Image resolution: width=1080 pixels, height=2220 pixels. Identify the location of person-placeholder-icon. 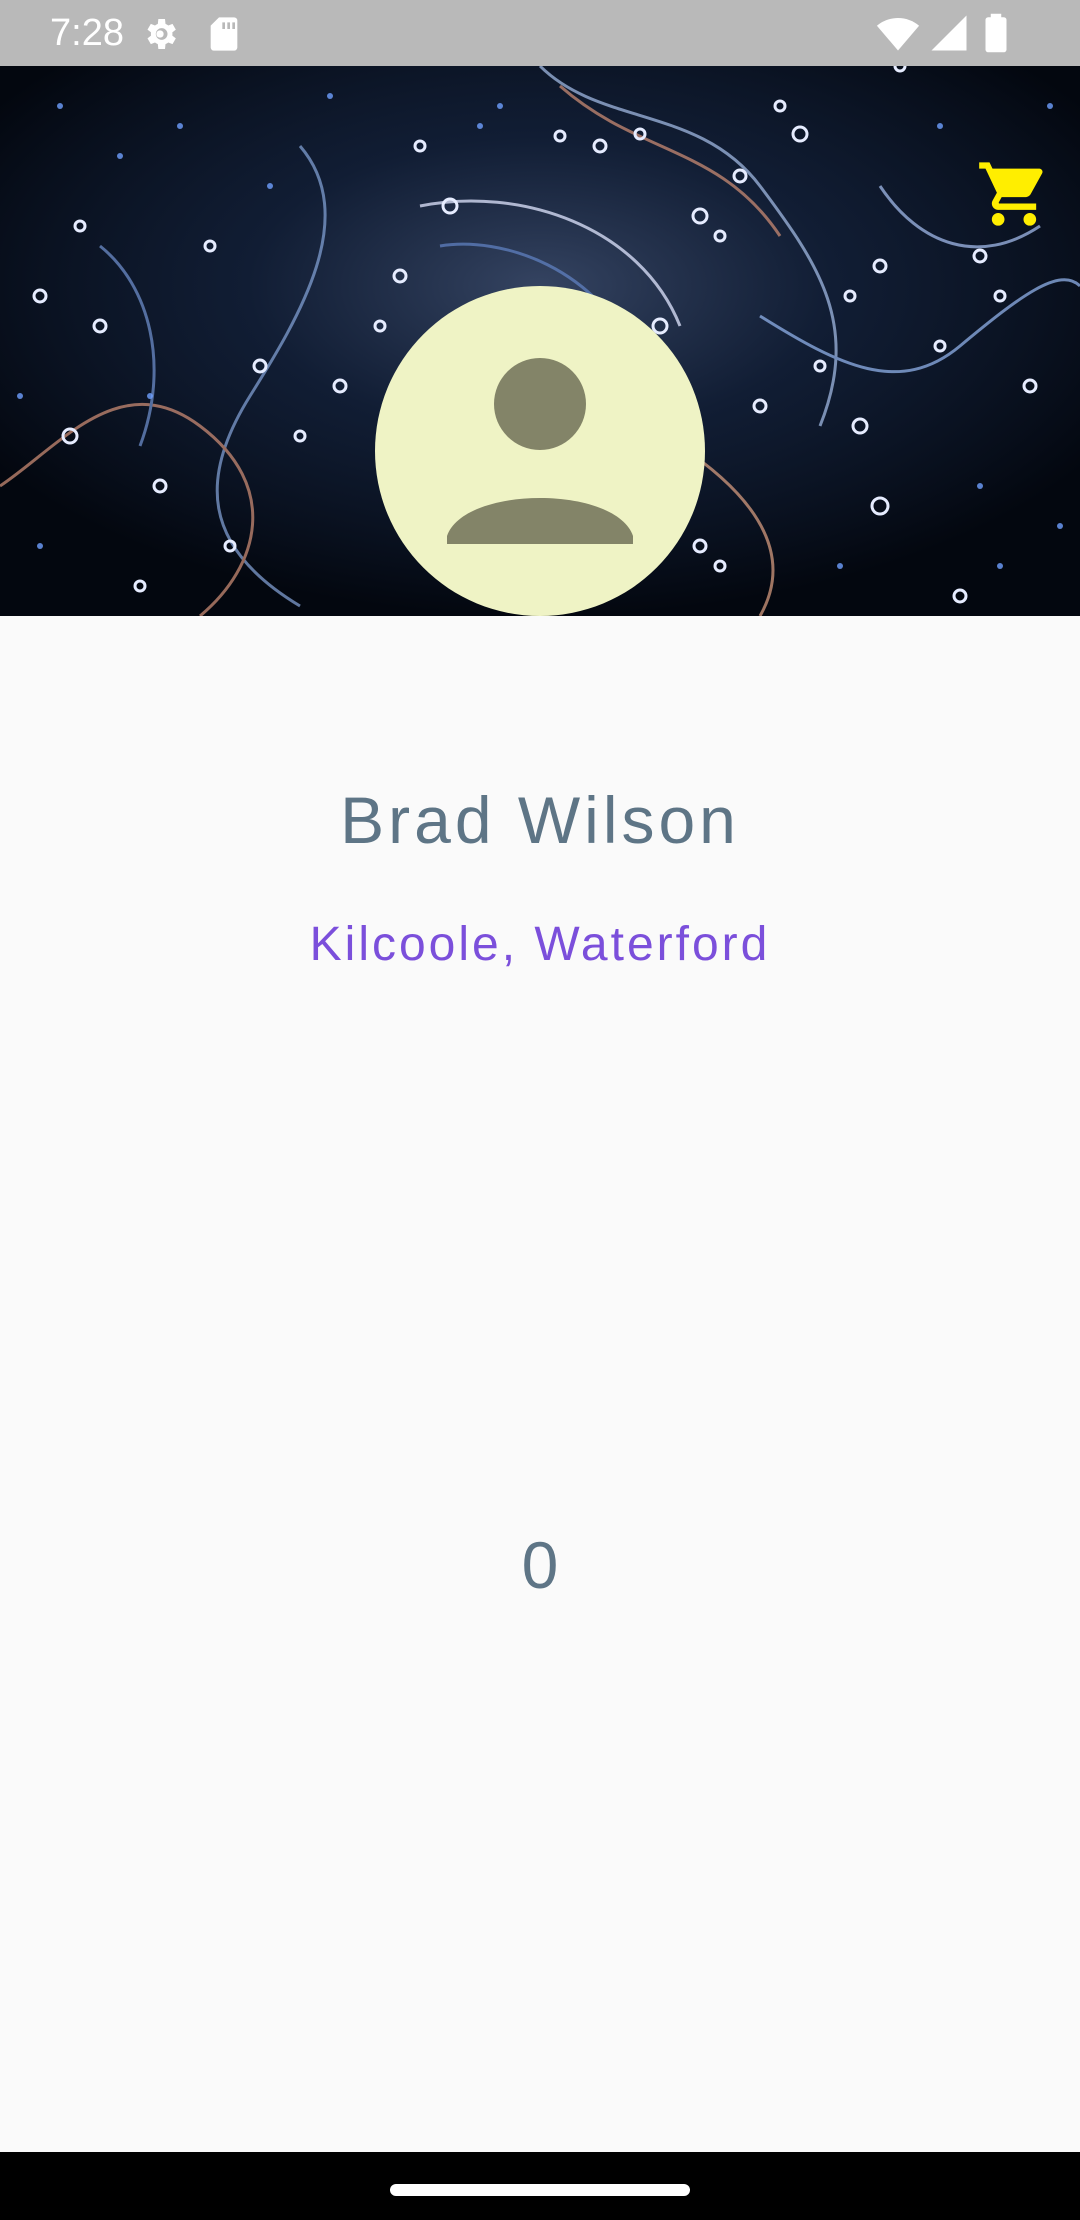
(540, 451).